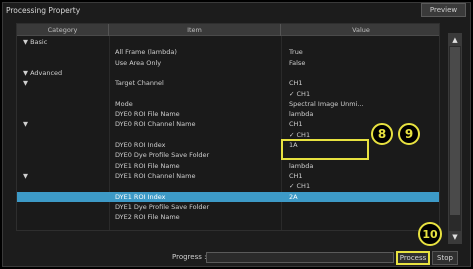 Image resolution: width=473 pixels, height=269 pixels. I want to click on cell-item: DYE1 ROI Channel Name, so click(155, 175).